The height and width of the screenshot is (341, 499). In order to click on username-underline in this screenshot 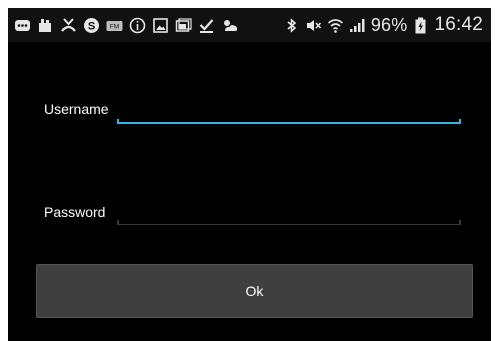, I will do `click(289, 121)`.